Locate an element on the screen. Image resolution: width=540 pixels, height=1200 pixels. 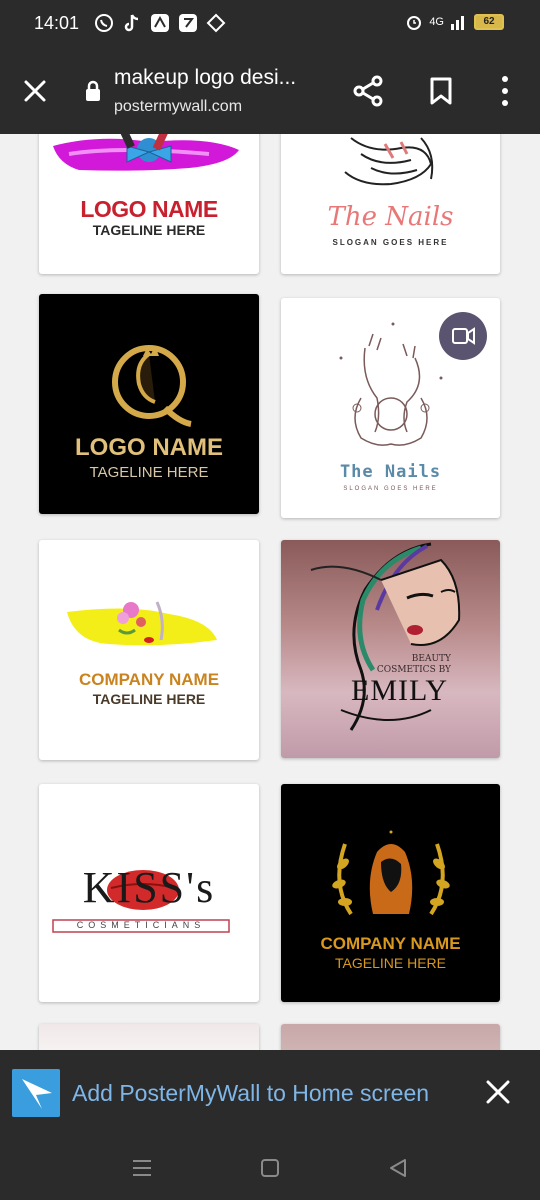
logo-card-2: The Nails SLOGAN GOES HERE is located at coordinates (390, 204).